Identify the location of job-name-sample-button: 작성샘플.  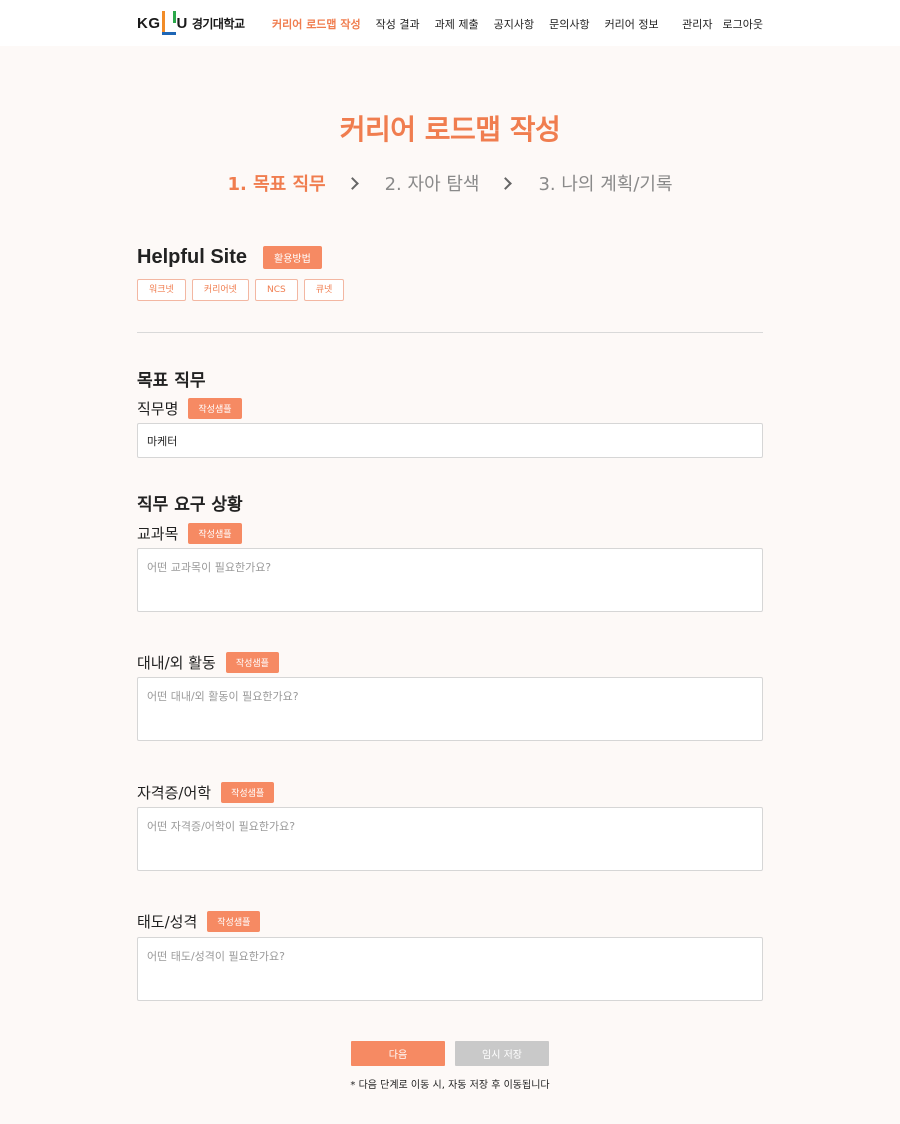
(215, 408).